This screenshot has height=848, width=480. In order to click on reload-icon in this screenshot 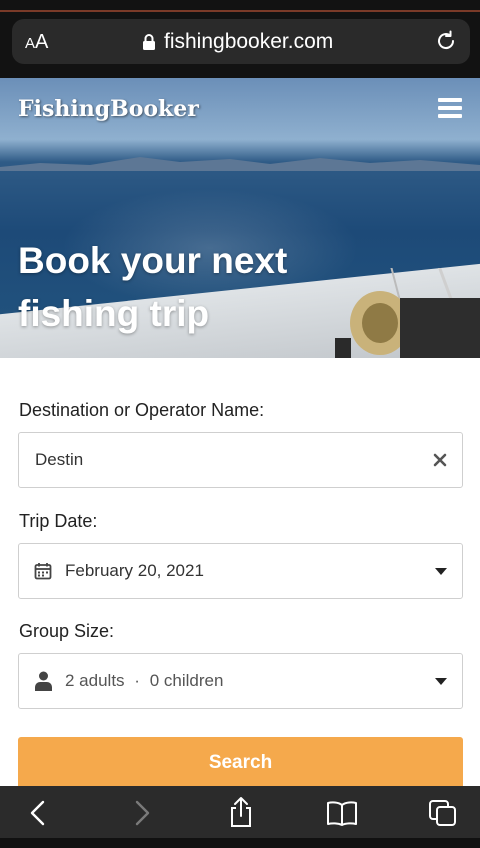, I will do `click(446, 41)`.